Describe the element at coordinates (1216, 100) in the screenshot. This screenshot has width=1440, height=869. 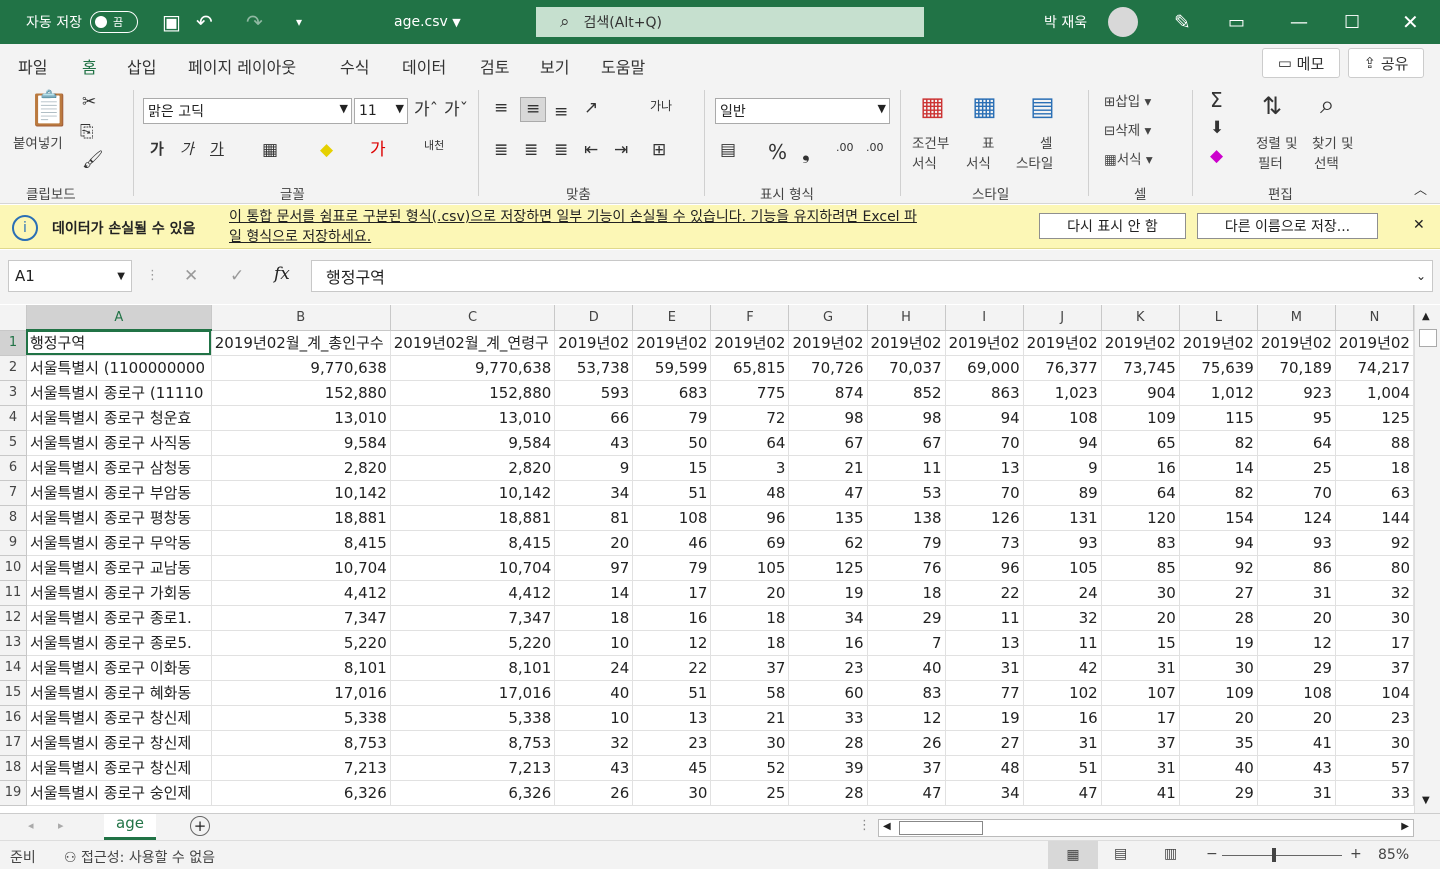
I see `autosum-icon: Σ` at that location.